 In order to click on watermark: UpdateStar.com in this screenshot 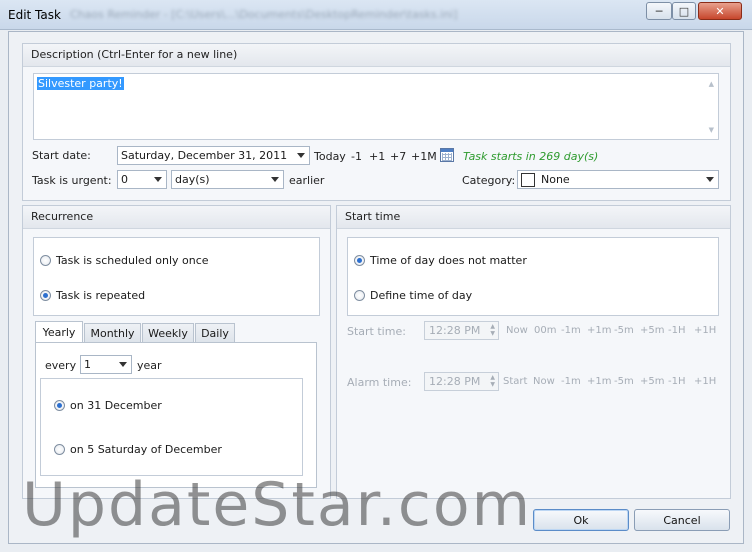, I will do `click(277, 505)`.